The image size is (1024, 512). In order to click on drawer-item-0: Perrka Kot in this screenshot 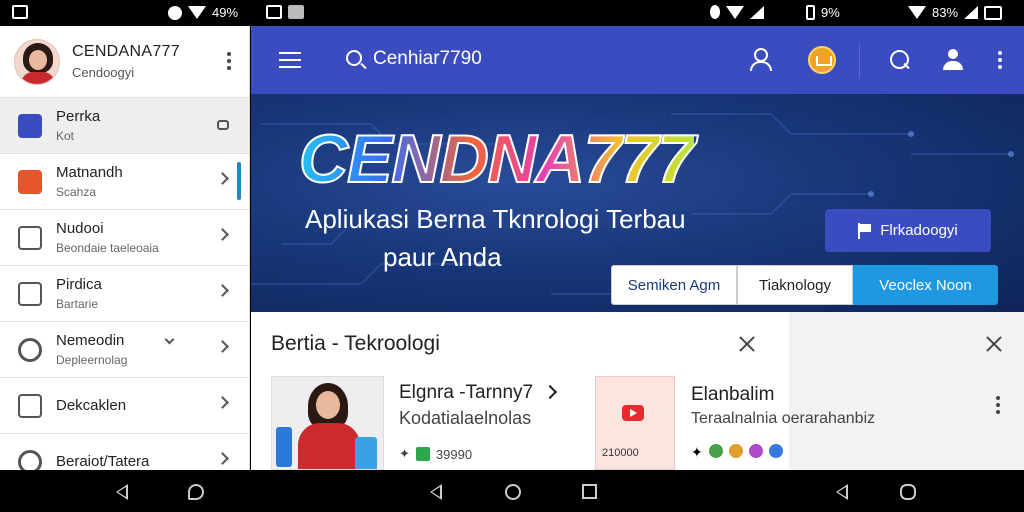, I will do `click(124, 126)`.